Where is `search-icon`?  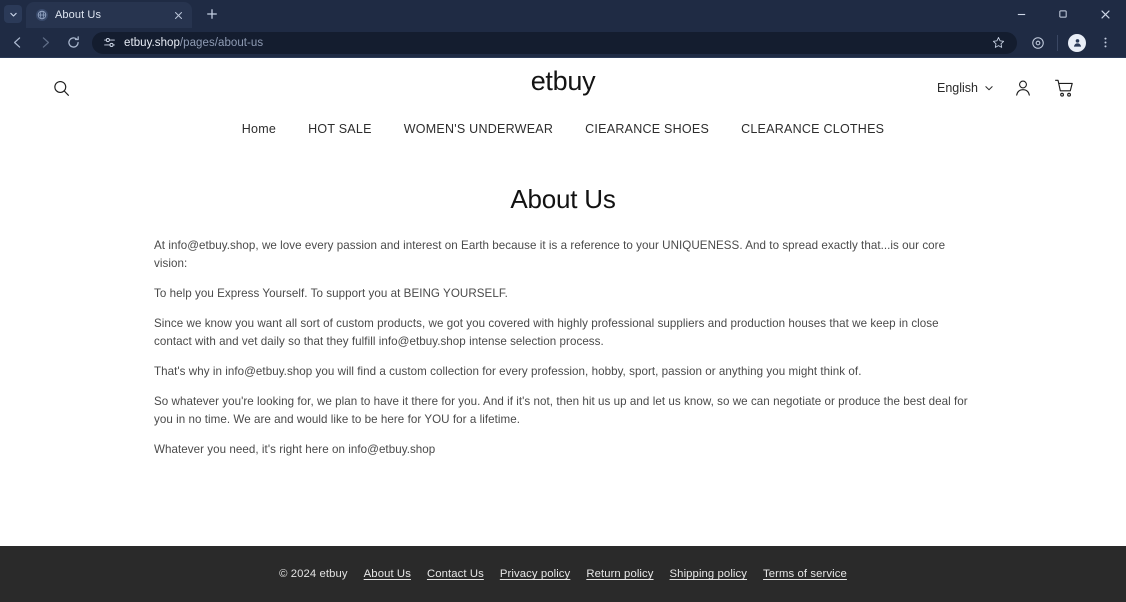
search-icon is located at coordinates (61, 88).